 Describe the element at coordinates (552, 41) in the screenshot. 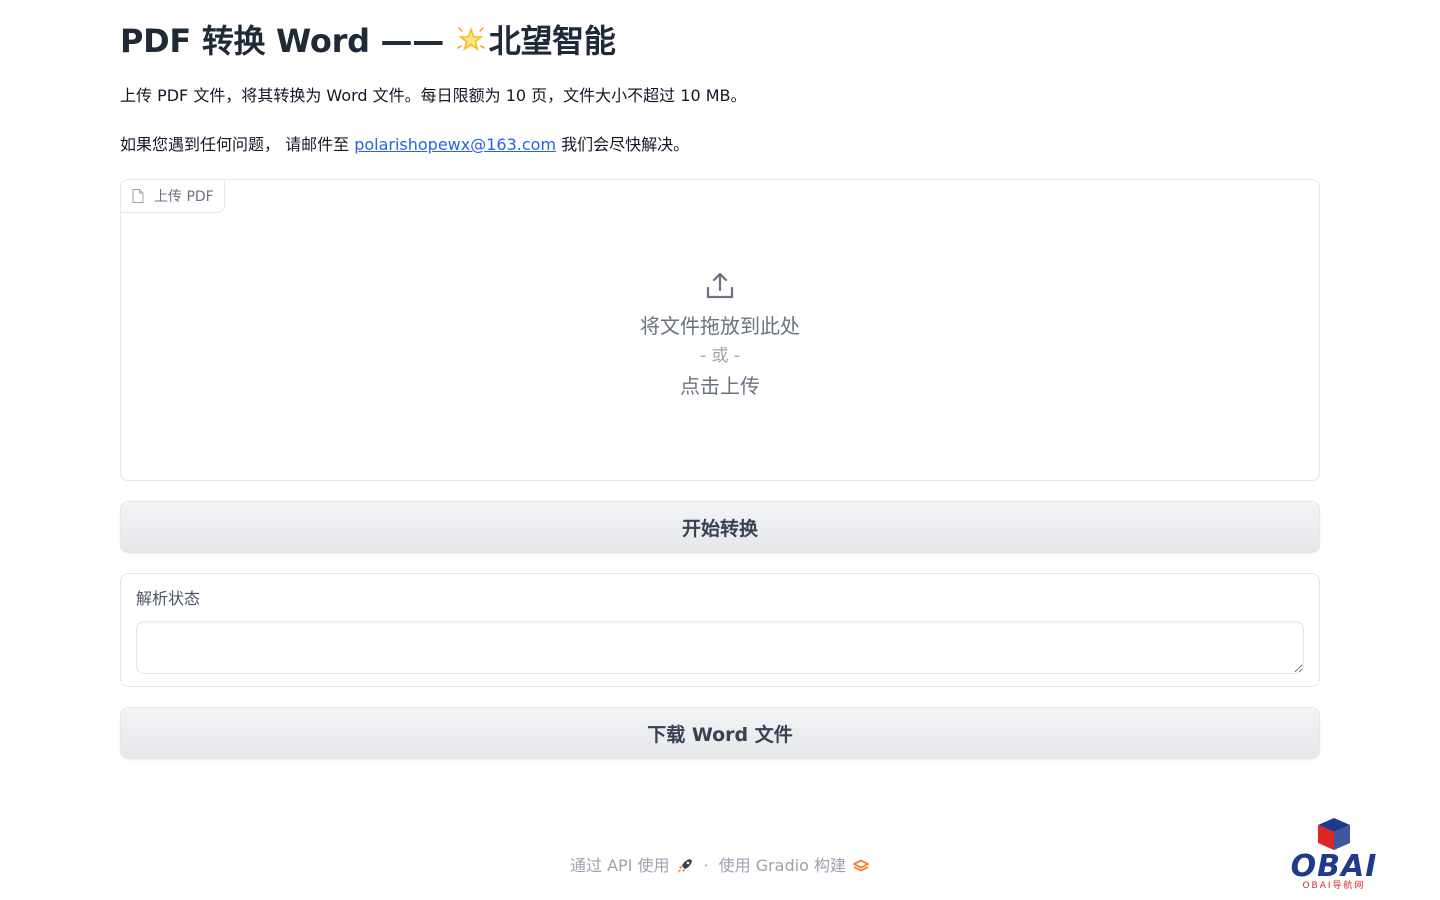

I see `title-suffix: 北望智能` at that location.